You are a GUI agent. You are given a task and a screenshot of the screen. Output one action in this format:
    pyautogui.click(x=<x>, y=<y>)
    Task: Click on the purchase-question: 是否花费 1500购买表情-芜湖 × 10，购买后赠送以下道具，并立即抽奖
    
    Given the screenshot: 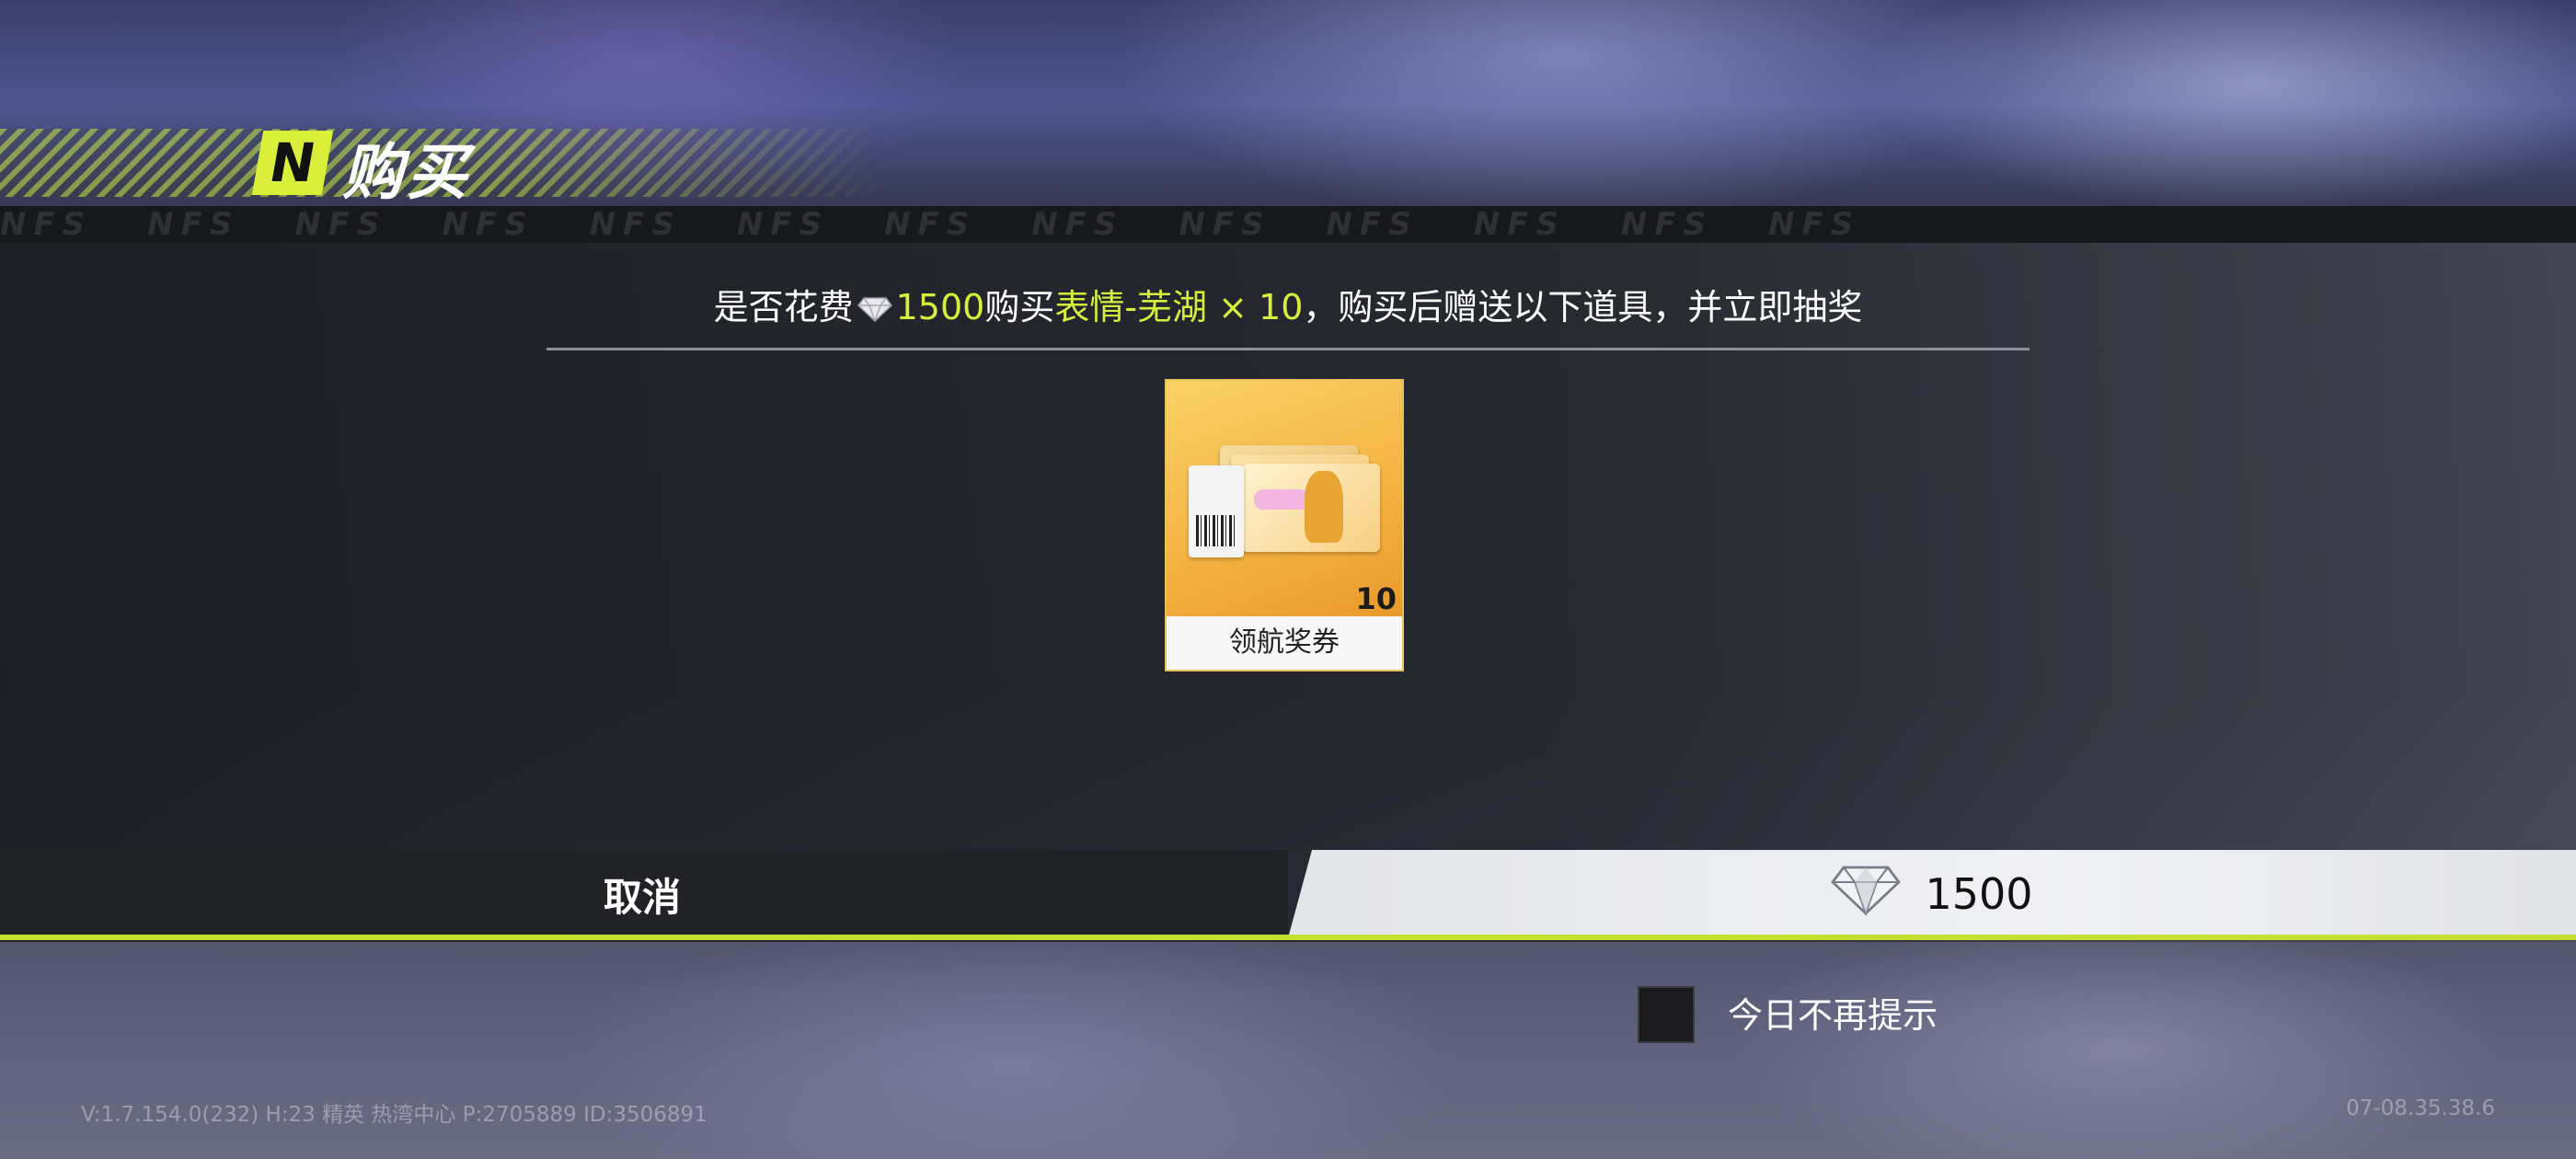 What is the action you would take?
    pyautogui.click(x=1288, y=307)
    